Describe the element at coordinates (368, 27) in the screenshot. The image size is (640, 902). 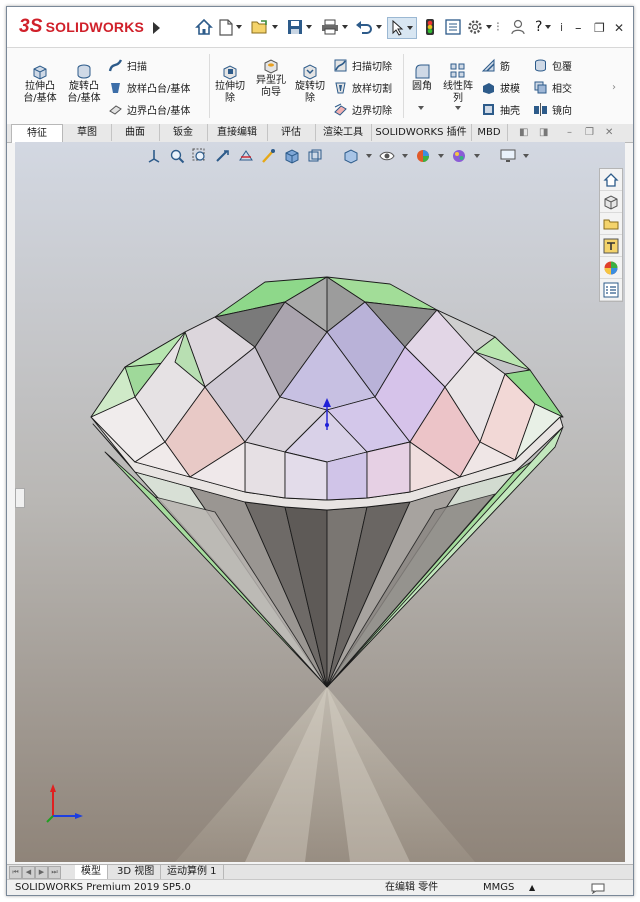
I see `undo-icon` at that location.